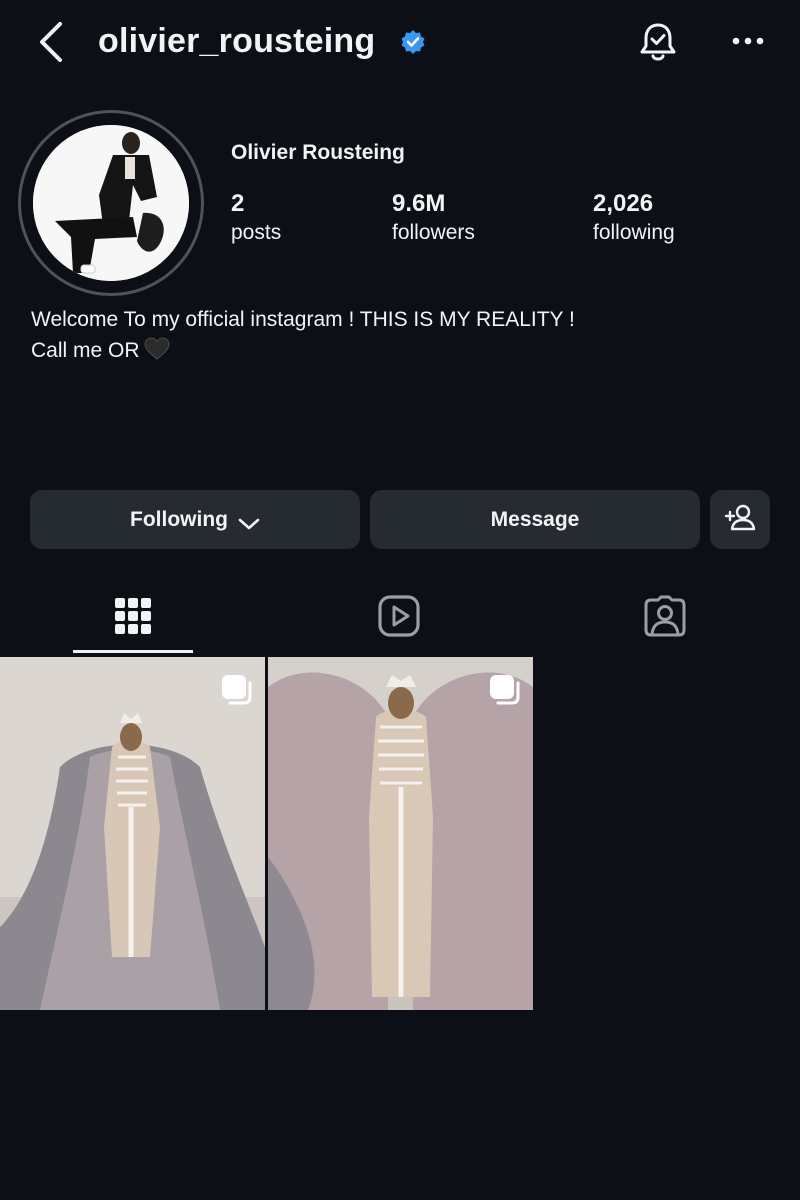  I want to click on stat-value: 9.6M, so click(419, 203).